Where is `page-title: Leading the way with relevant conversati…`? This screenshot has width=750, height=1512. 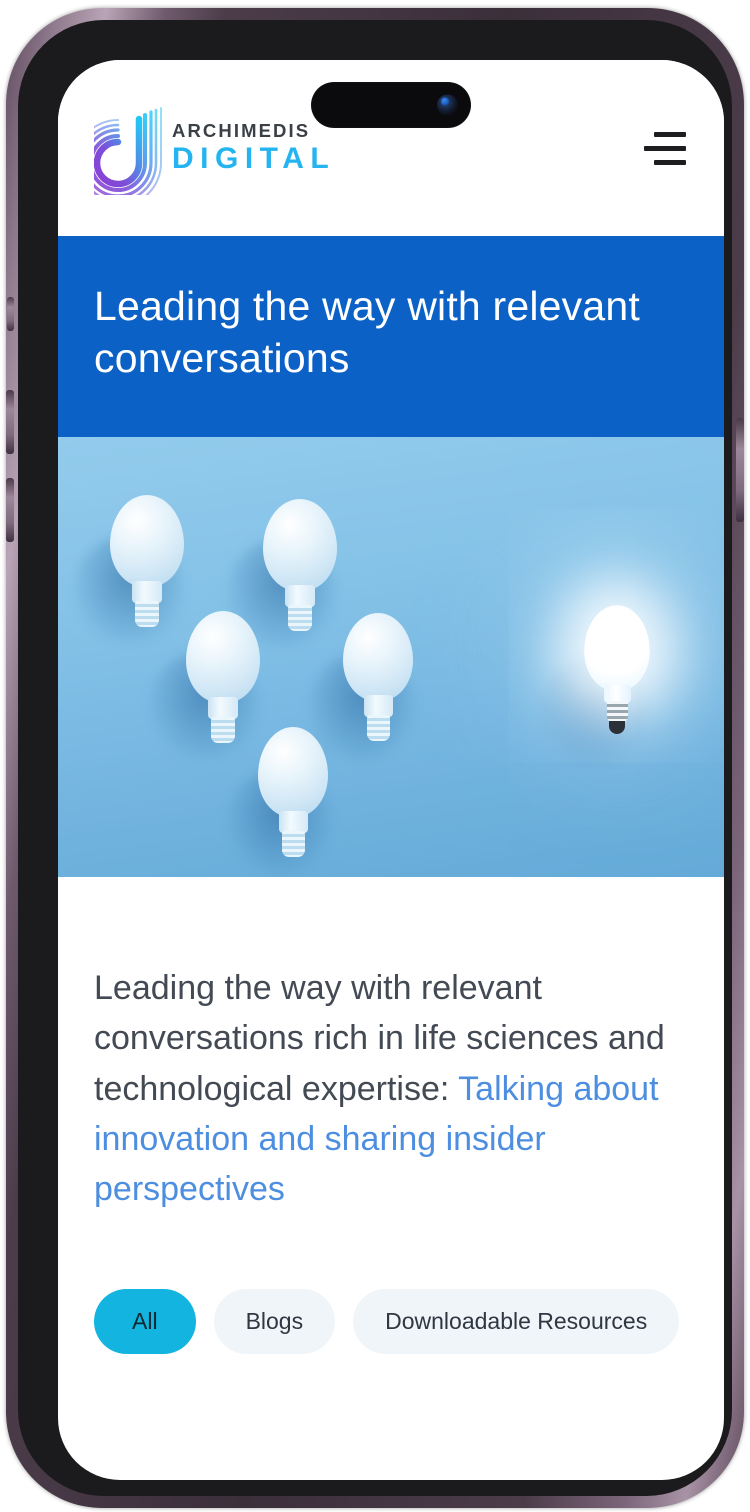
page-title: Leading the way with relevant conversati… is located at coordinates (367, 332).